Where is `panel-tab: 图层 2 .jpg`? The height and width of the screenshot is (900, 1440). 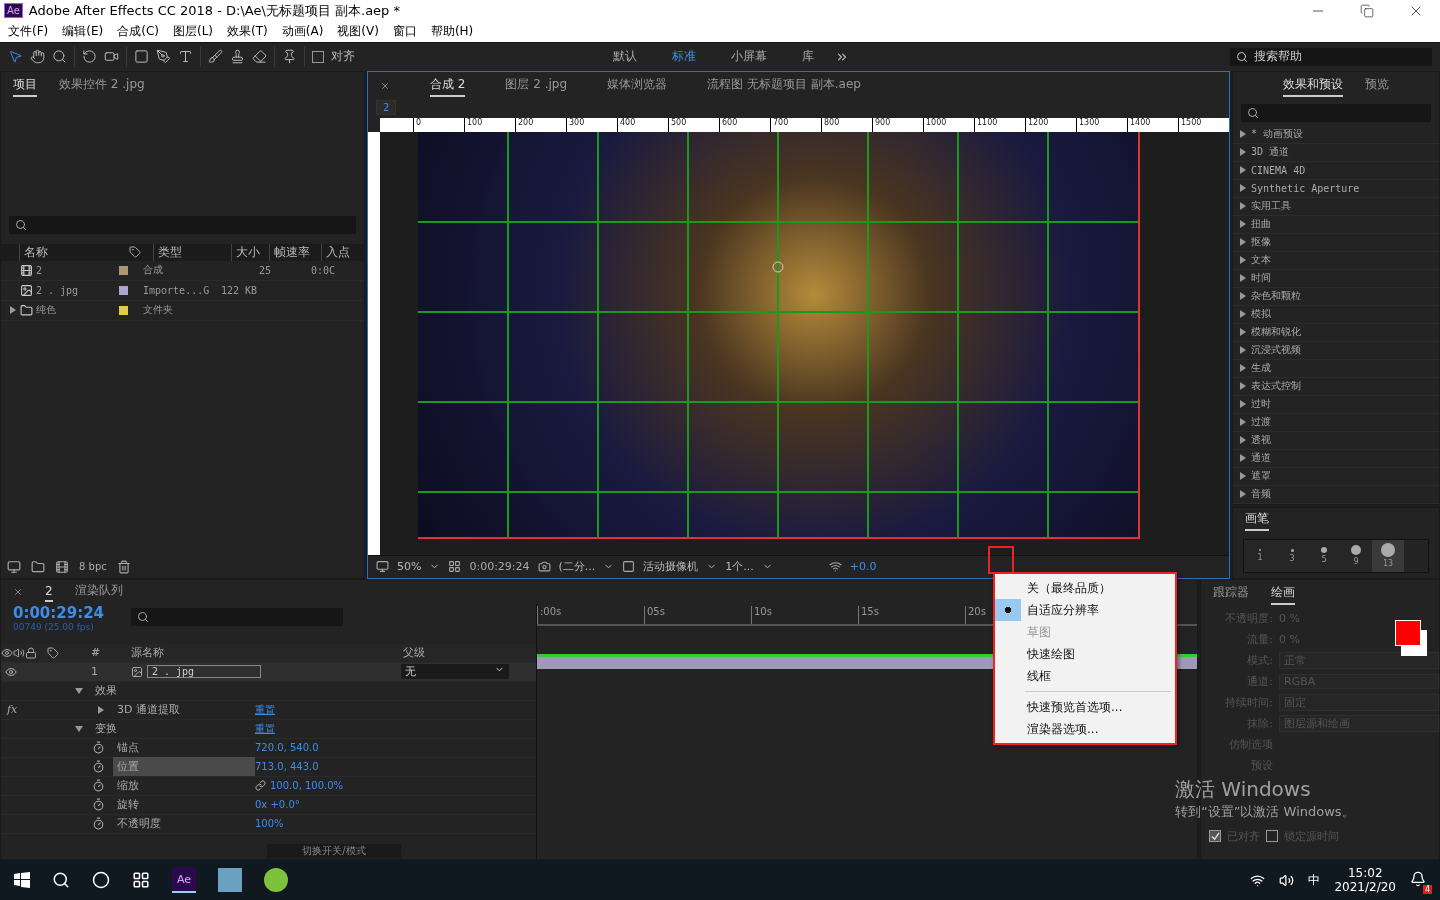 panel-tab: 图层 2 .jpg is located at coordinates (536, 86).